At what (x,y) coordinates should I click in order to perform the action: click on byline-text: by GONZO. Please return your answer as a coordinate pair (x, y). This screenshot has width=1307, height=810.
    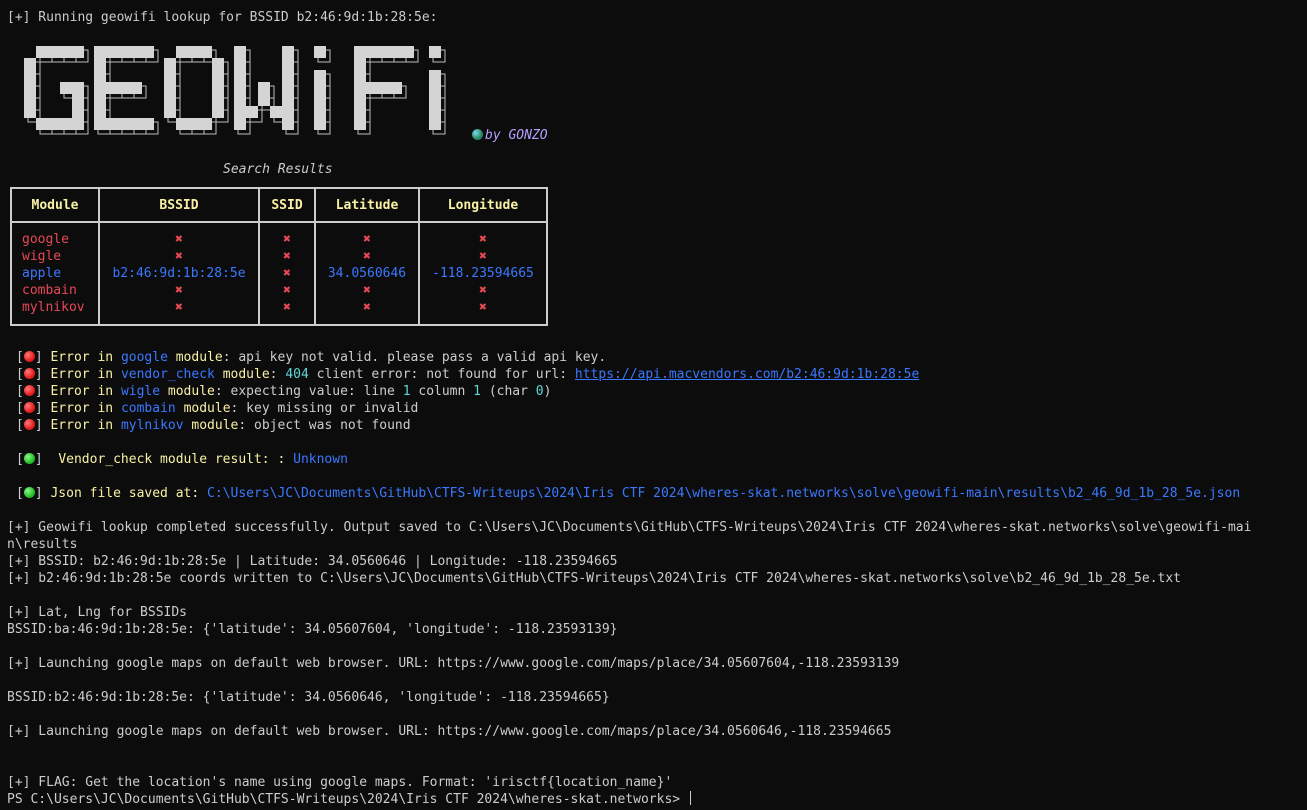
    Looking at the image, I should click on (516, 135).